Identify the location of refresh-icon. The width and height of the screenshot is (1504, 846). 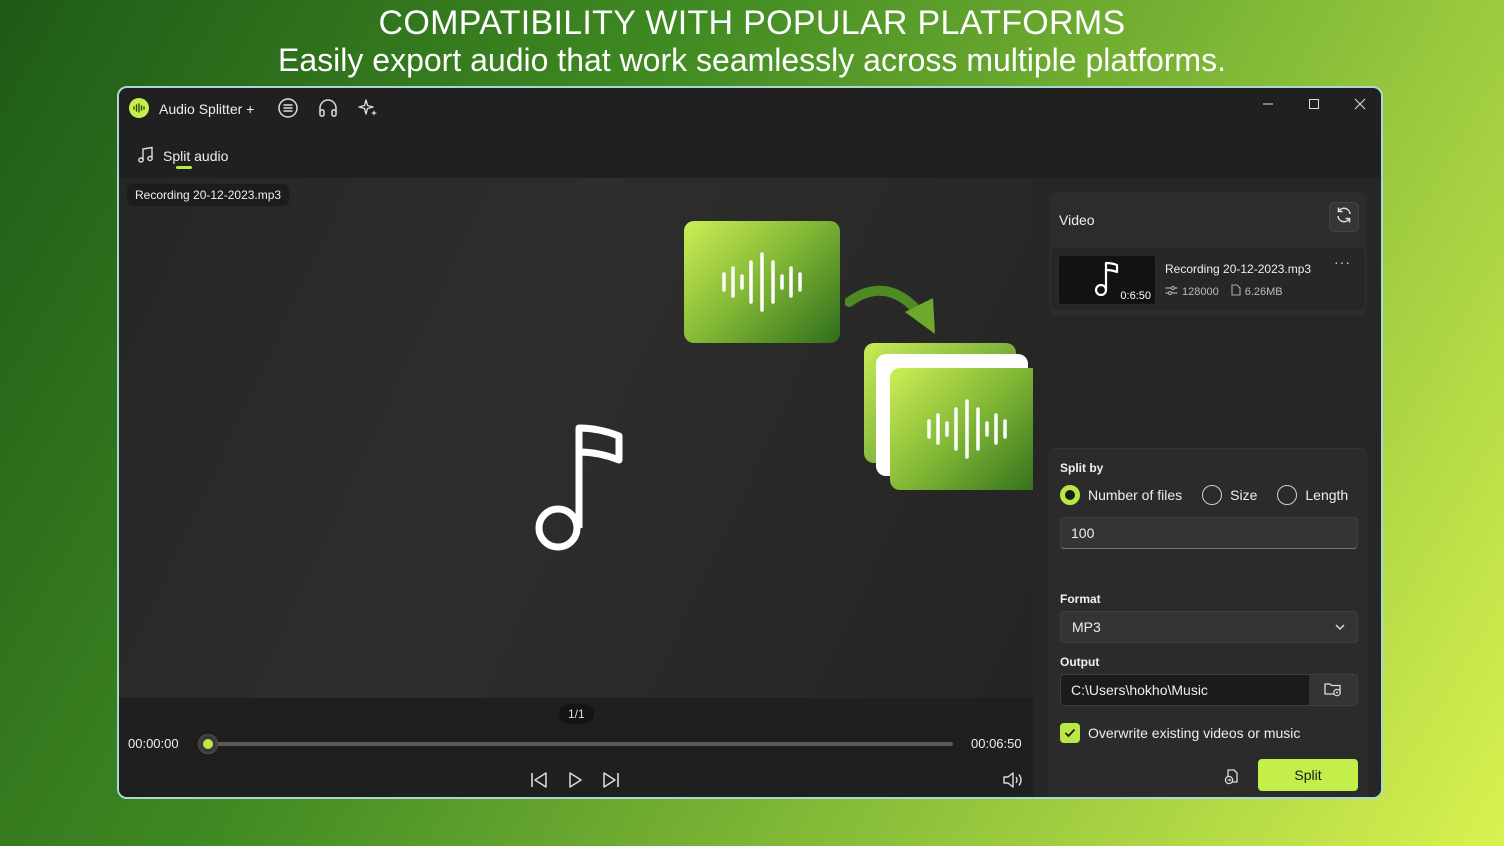
(1344, 217).